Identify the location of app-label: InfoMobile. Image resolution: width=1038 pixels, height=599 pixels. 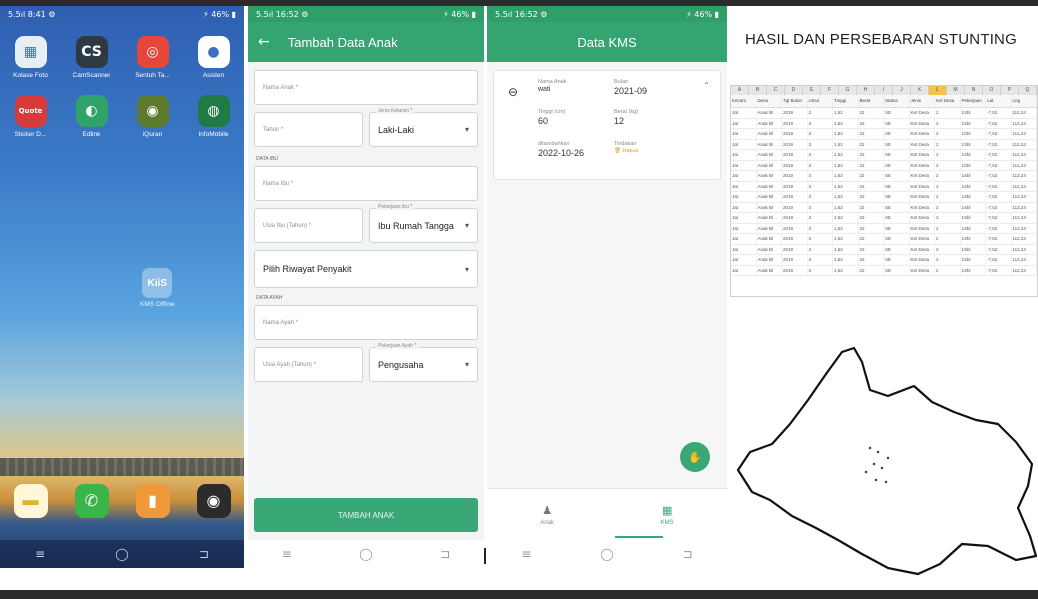
(213, 134).